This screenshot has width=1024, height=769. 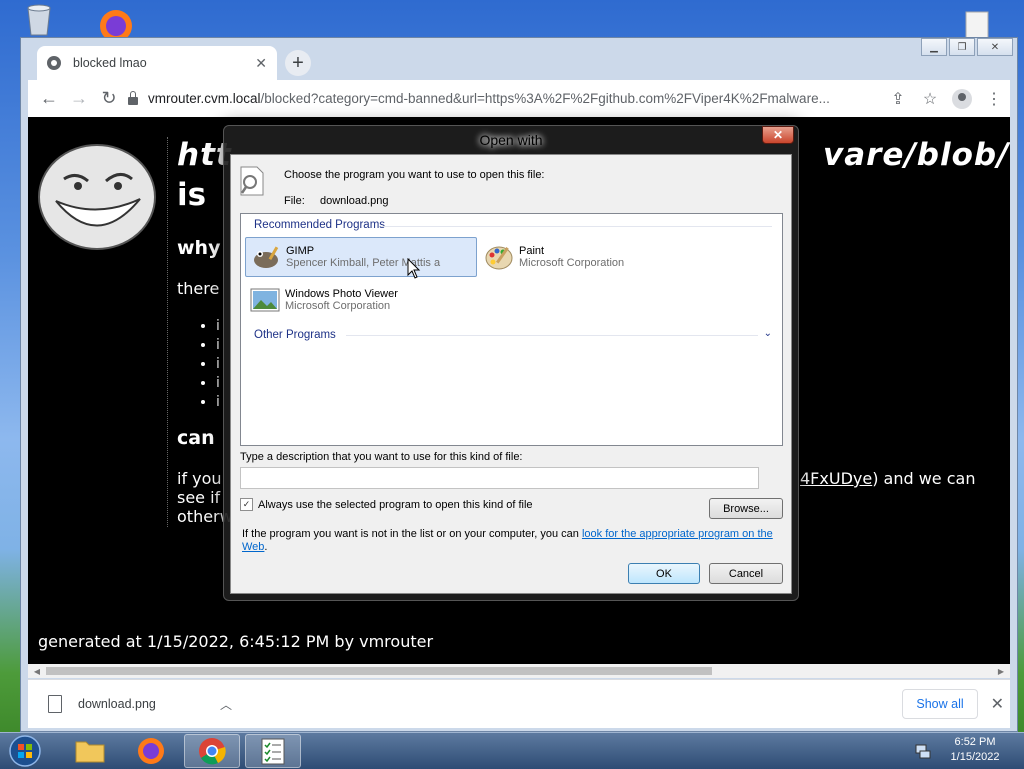 What do you see at coordinates (37, 671) in the screenshot?
I see `scroll-left-arrow-icon: ◀` at bounding box center [37, 671].